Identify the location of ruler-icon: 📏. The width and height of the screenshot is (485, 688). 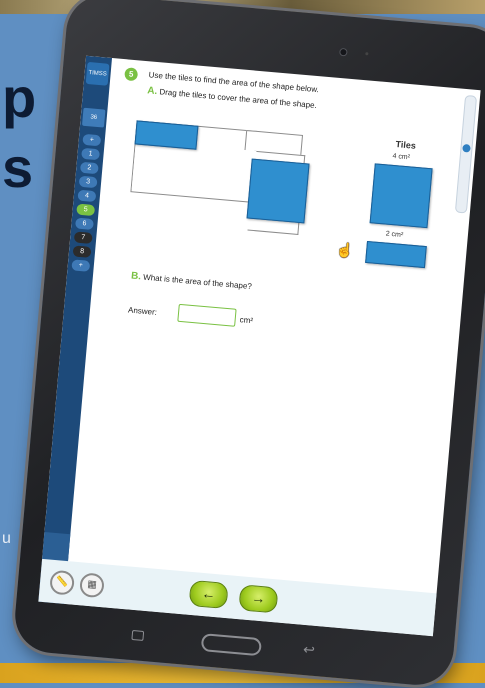
(62, 582).